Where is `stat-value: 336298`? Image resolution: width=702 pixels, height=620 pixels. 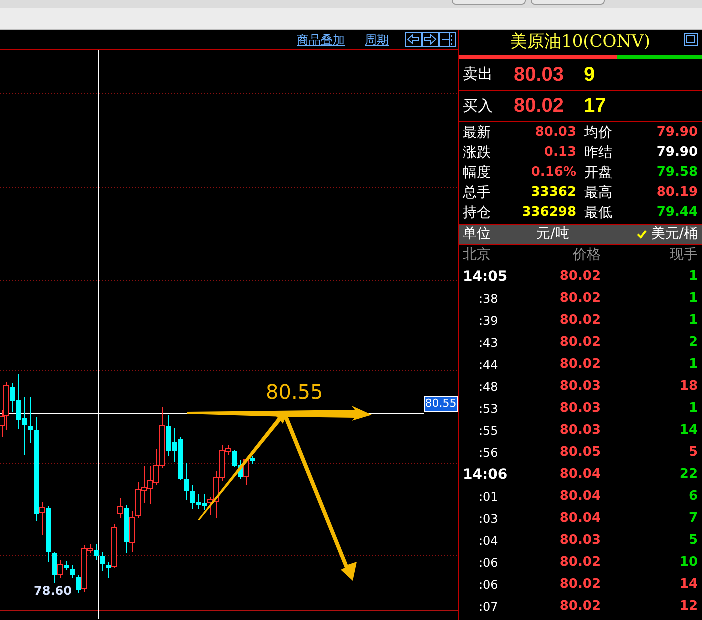
stat-value: 336298 is located at coordinates (549, 213).